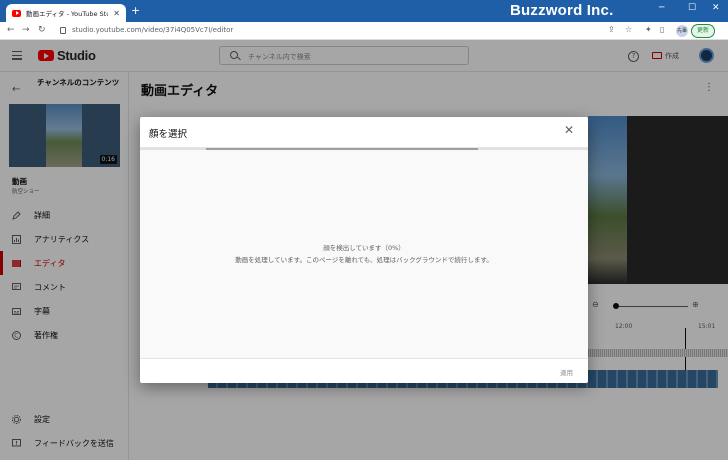 Image resolution: width=728 pixels, height=460 pixels. Describe the element at coordinates (168, 134) in the screenshot. I see `dialog-title: 顔を選択` at that location.